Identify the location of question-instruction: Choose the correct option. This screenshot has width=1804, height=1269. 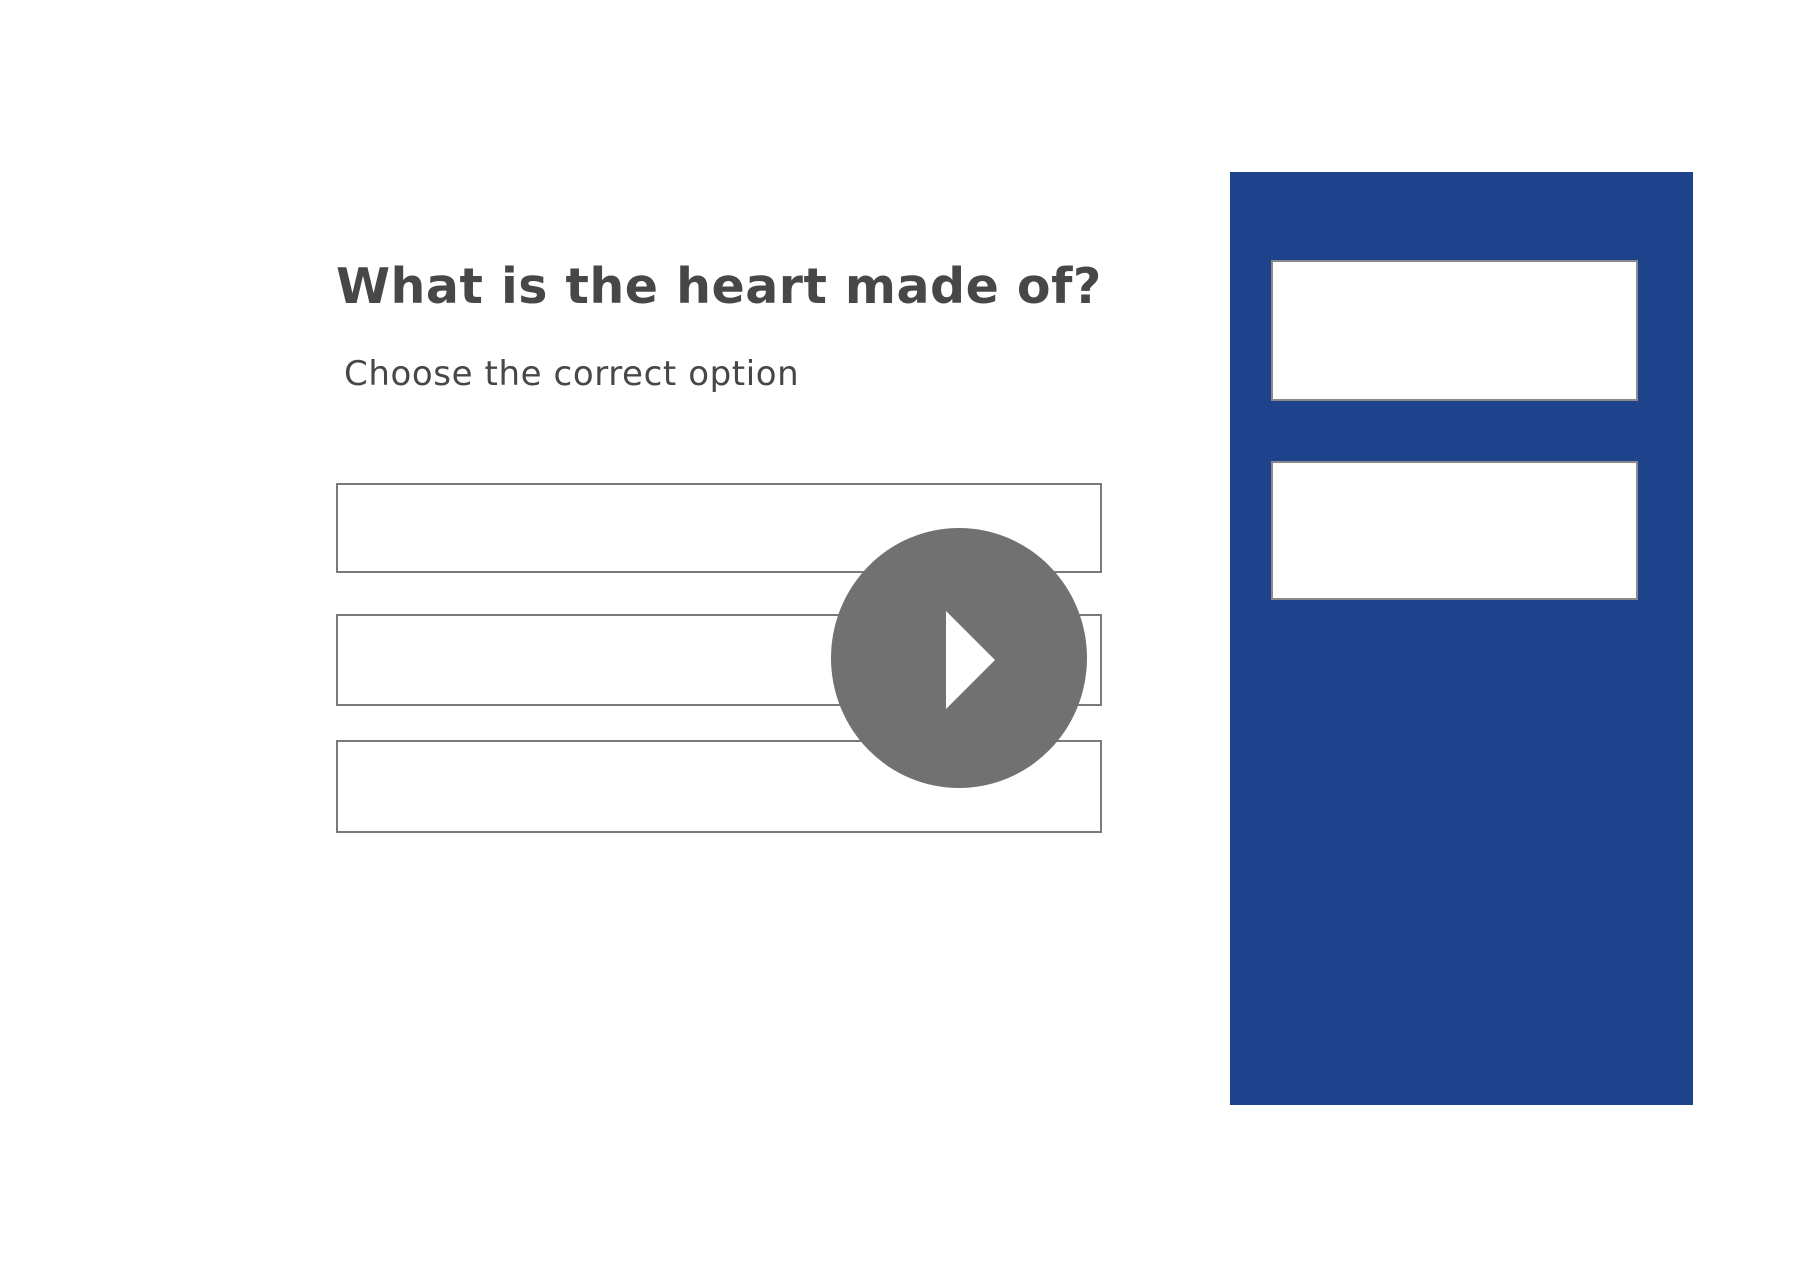
(572, 374).